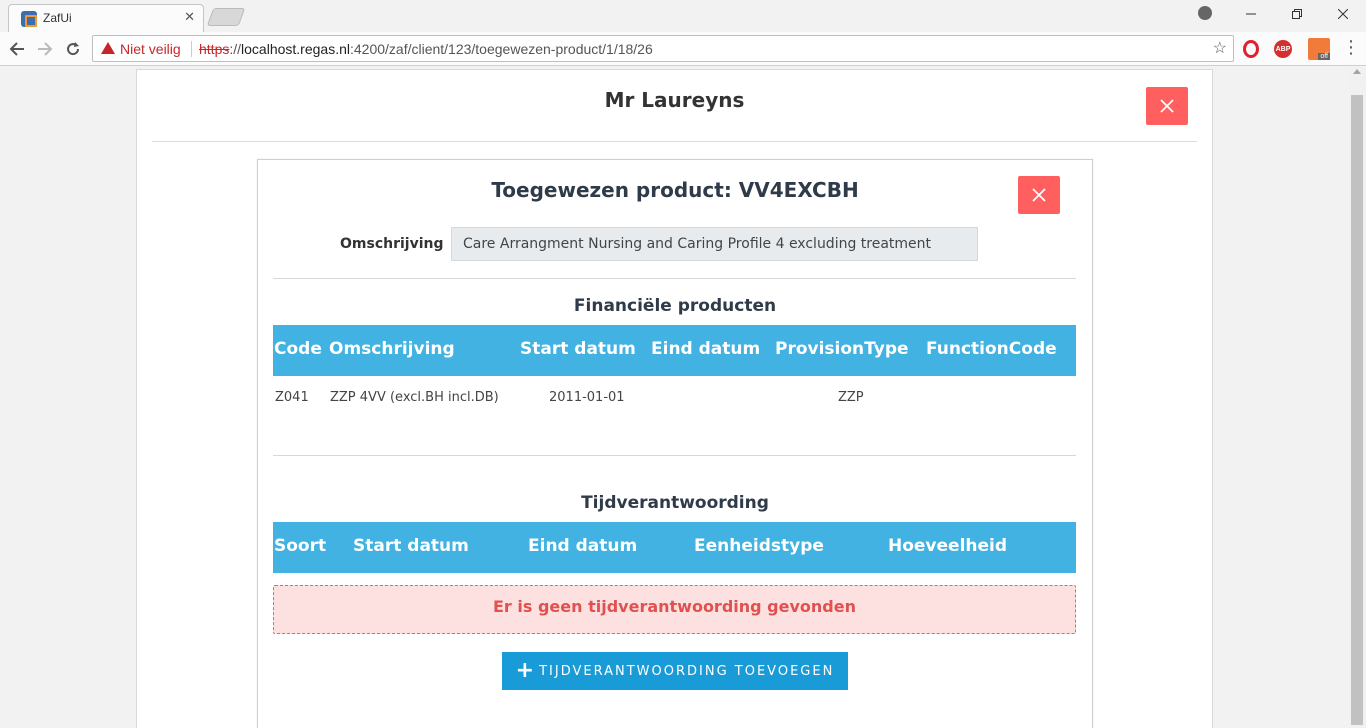 This screenshot has height=728, width=1366. Describe the element at coordinates (108, 48) in the screenshot. I see `warning-icon` at that location.